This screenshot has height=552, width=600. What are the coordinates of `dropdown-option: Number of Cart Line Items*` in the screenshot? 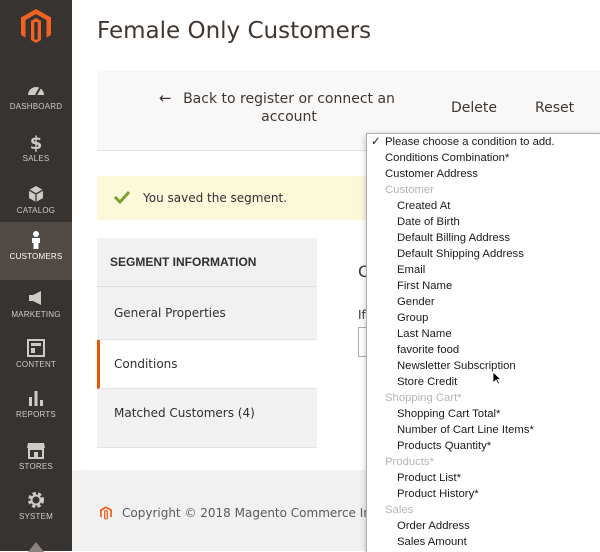 It's located at (483, 430).